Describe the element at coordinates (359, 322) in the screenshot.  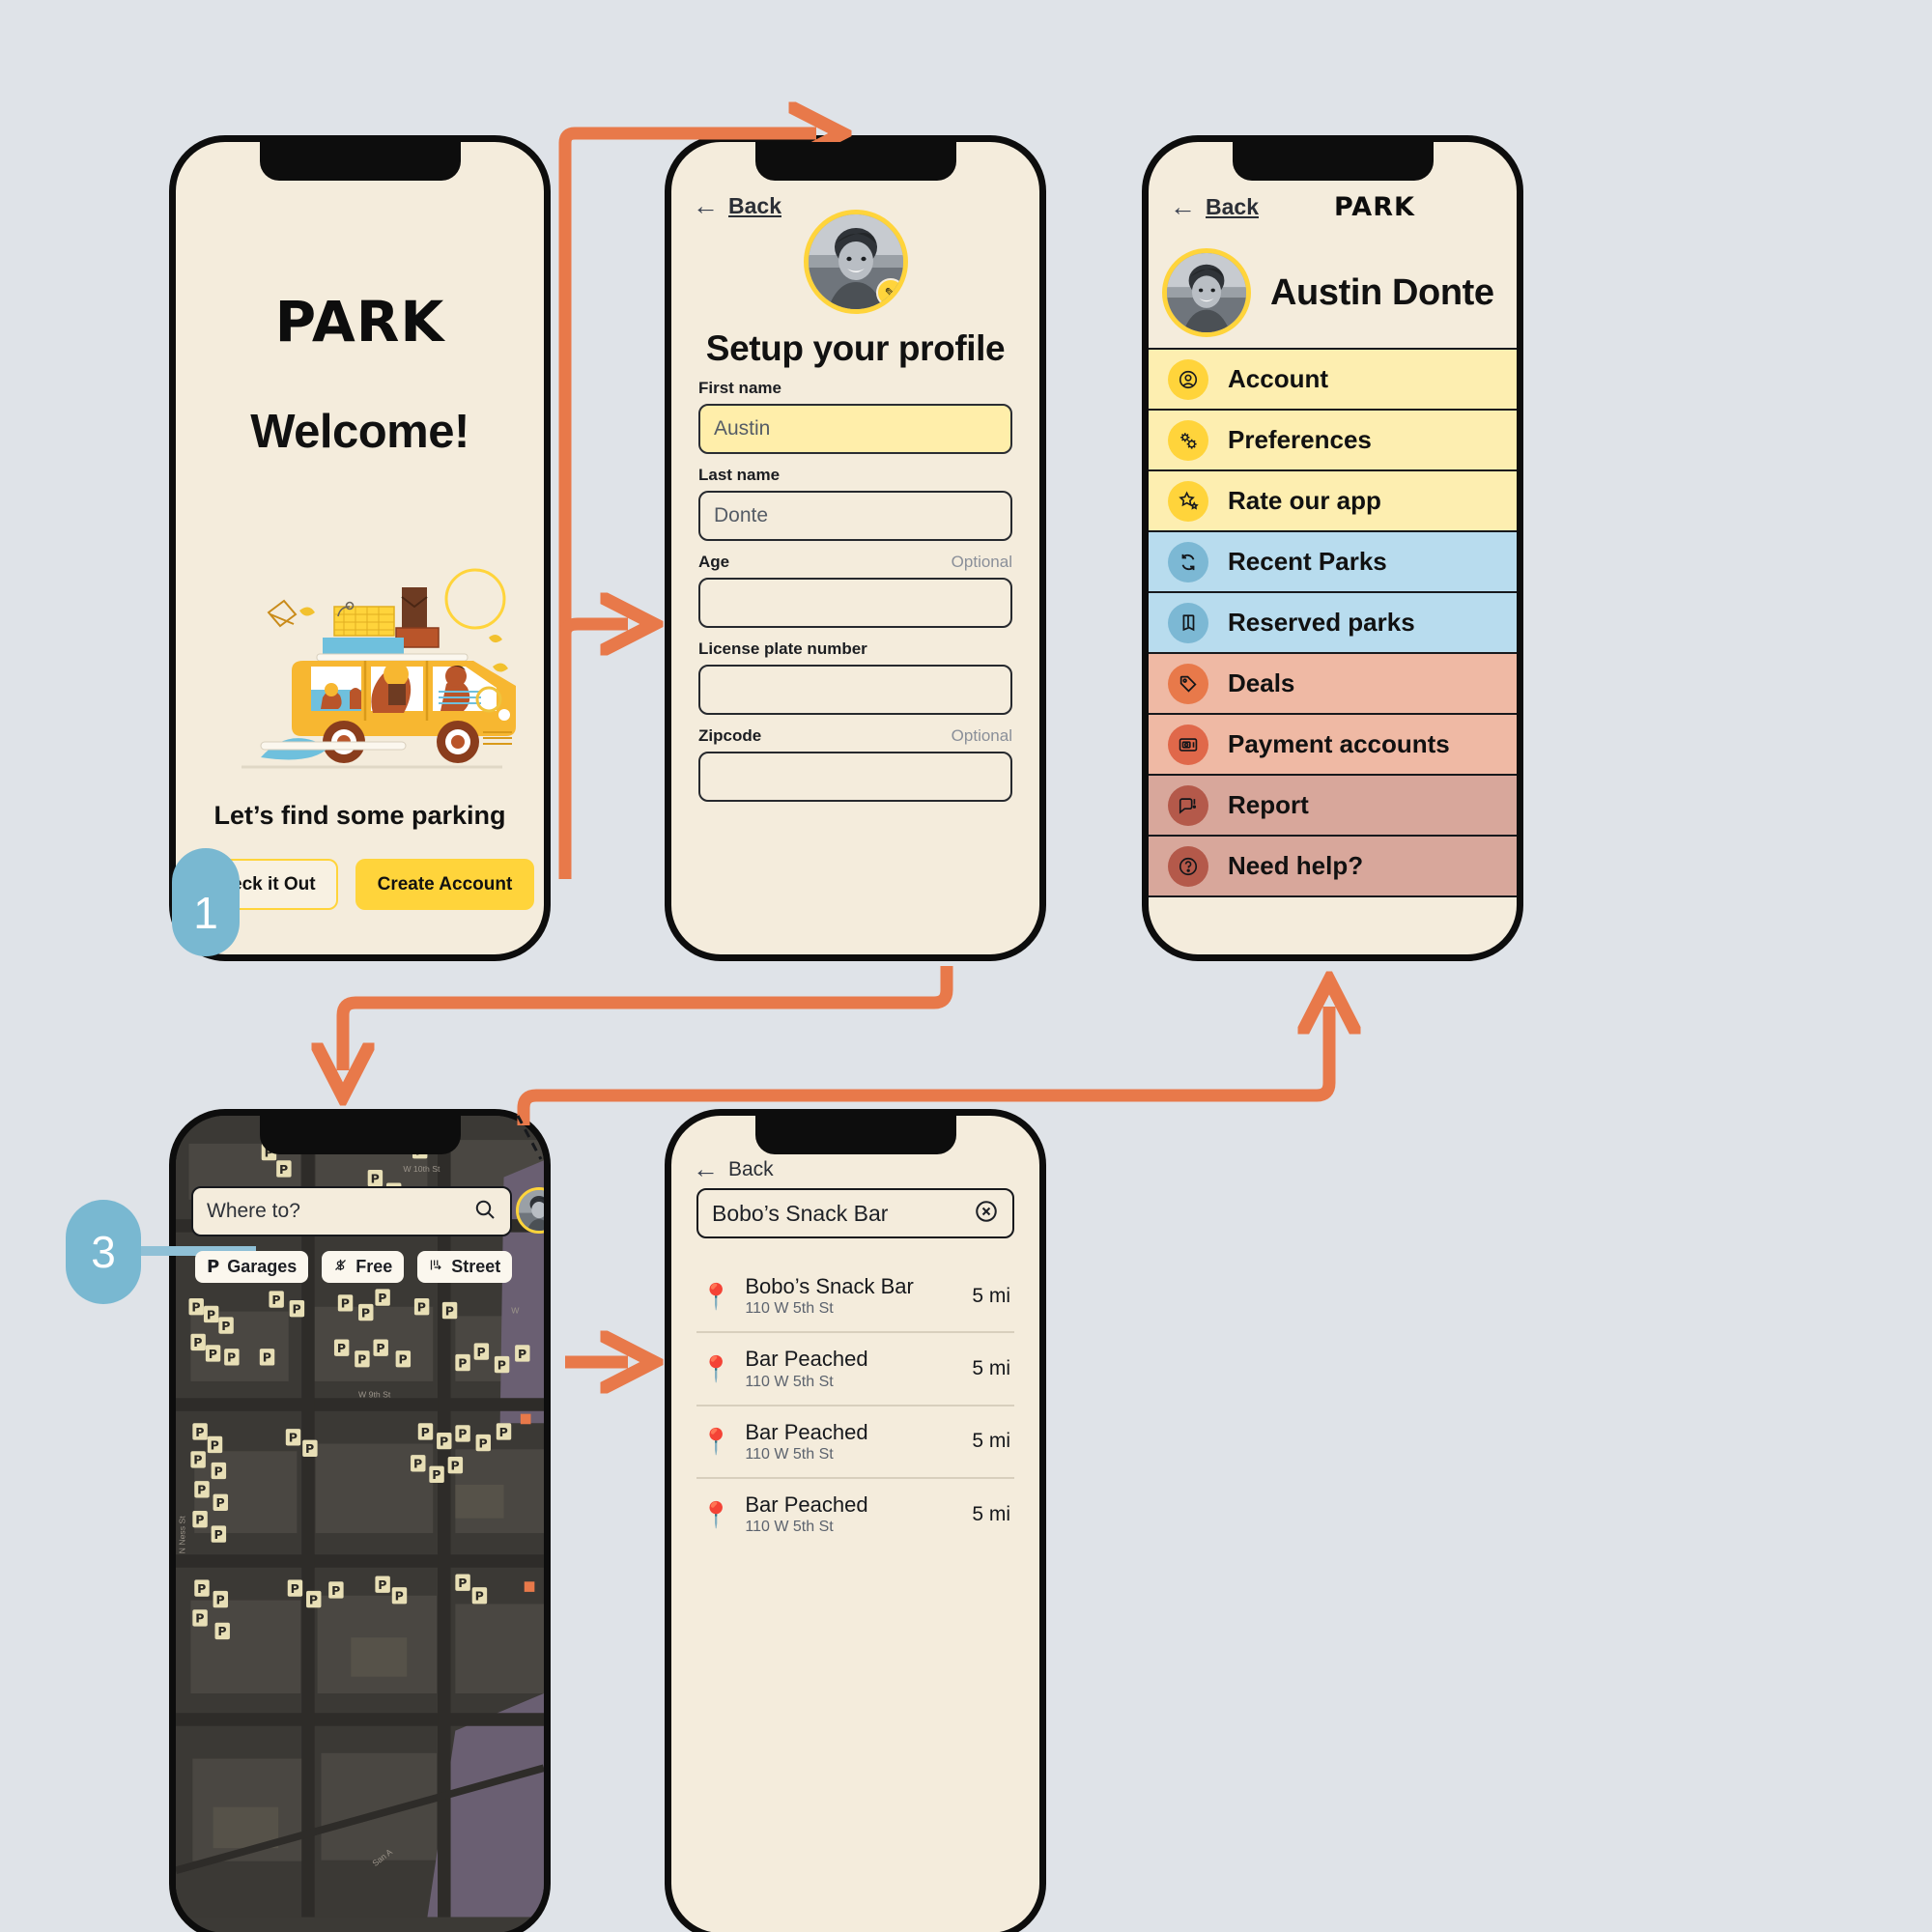
I see `logo-wordmark: PARK` at that location.